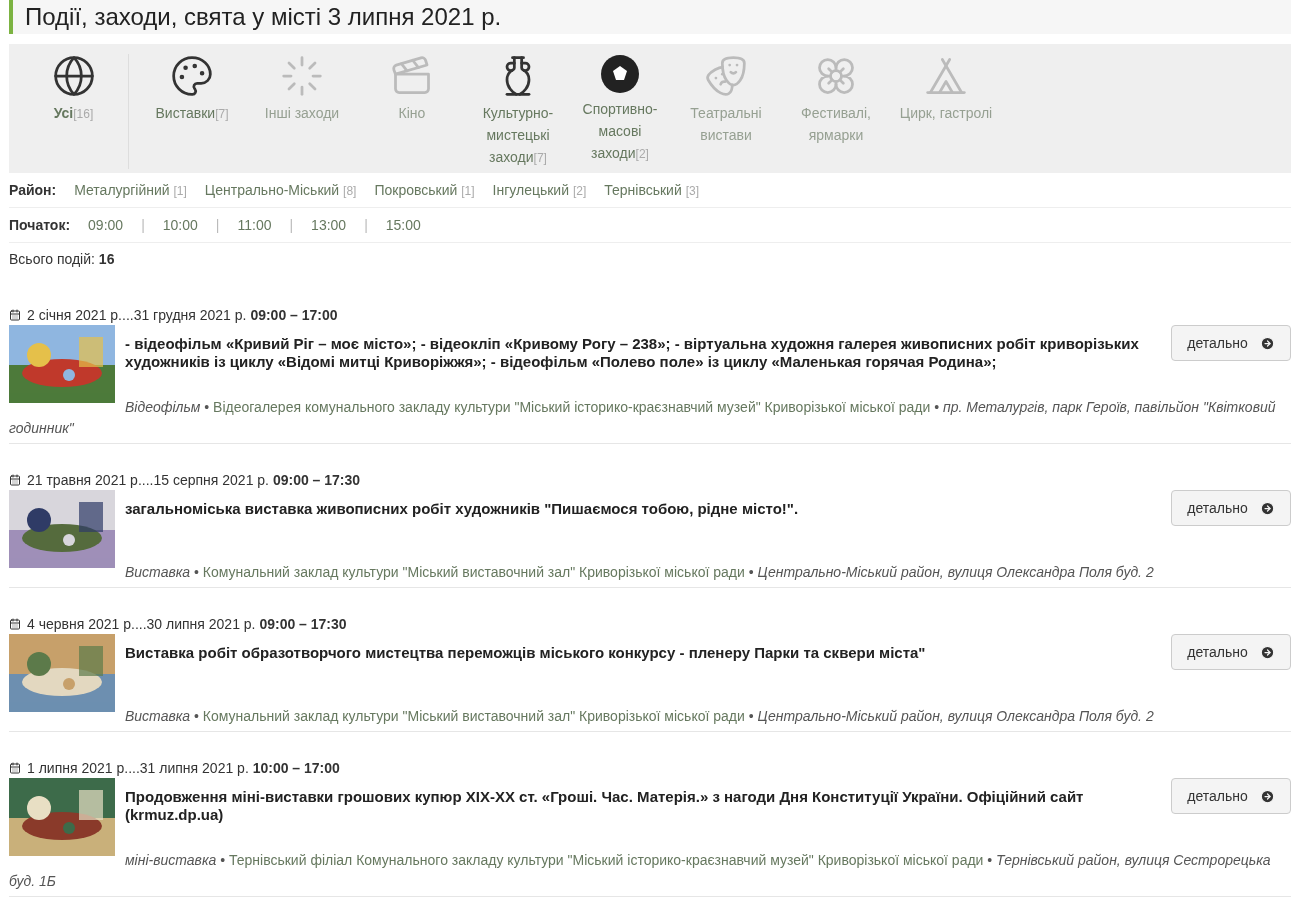 The height and width of the screenshot is (920, 1297). I want to click on category-tab: Усі[16], so click(74, 111).